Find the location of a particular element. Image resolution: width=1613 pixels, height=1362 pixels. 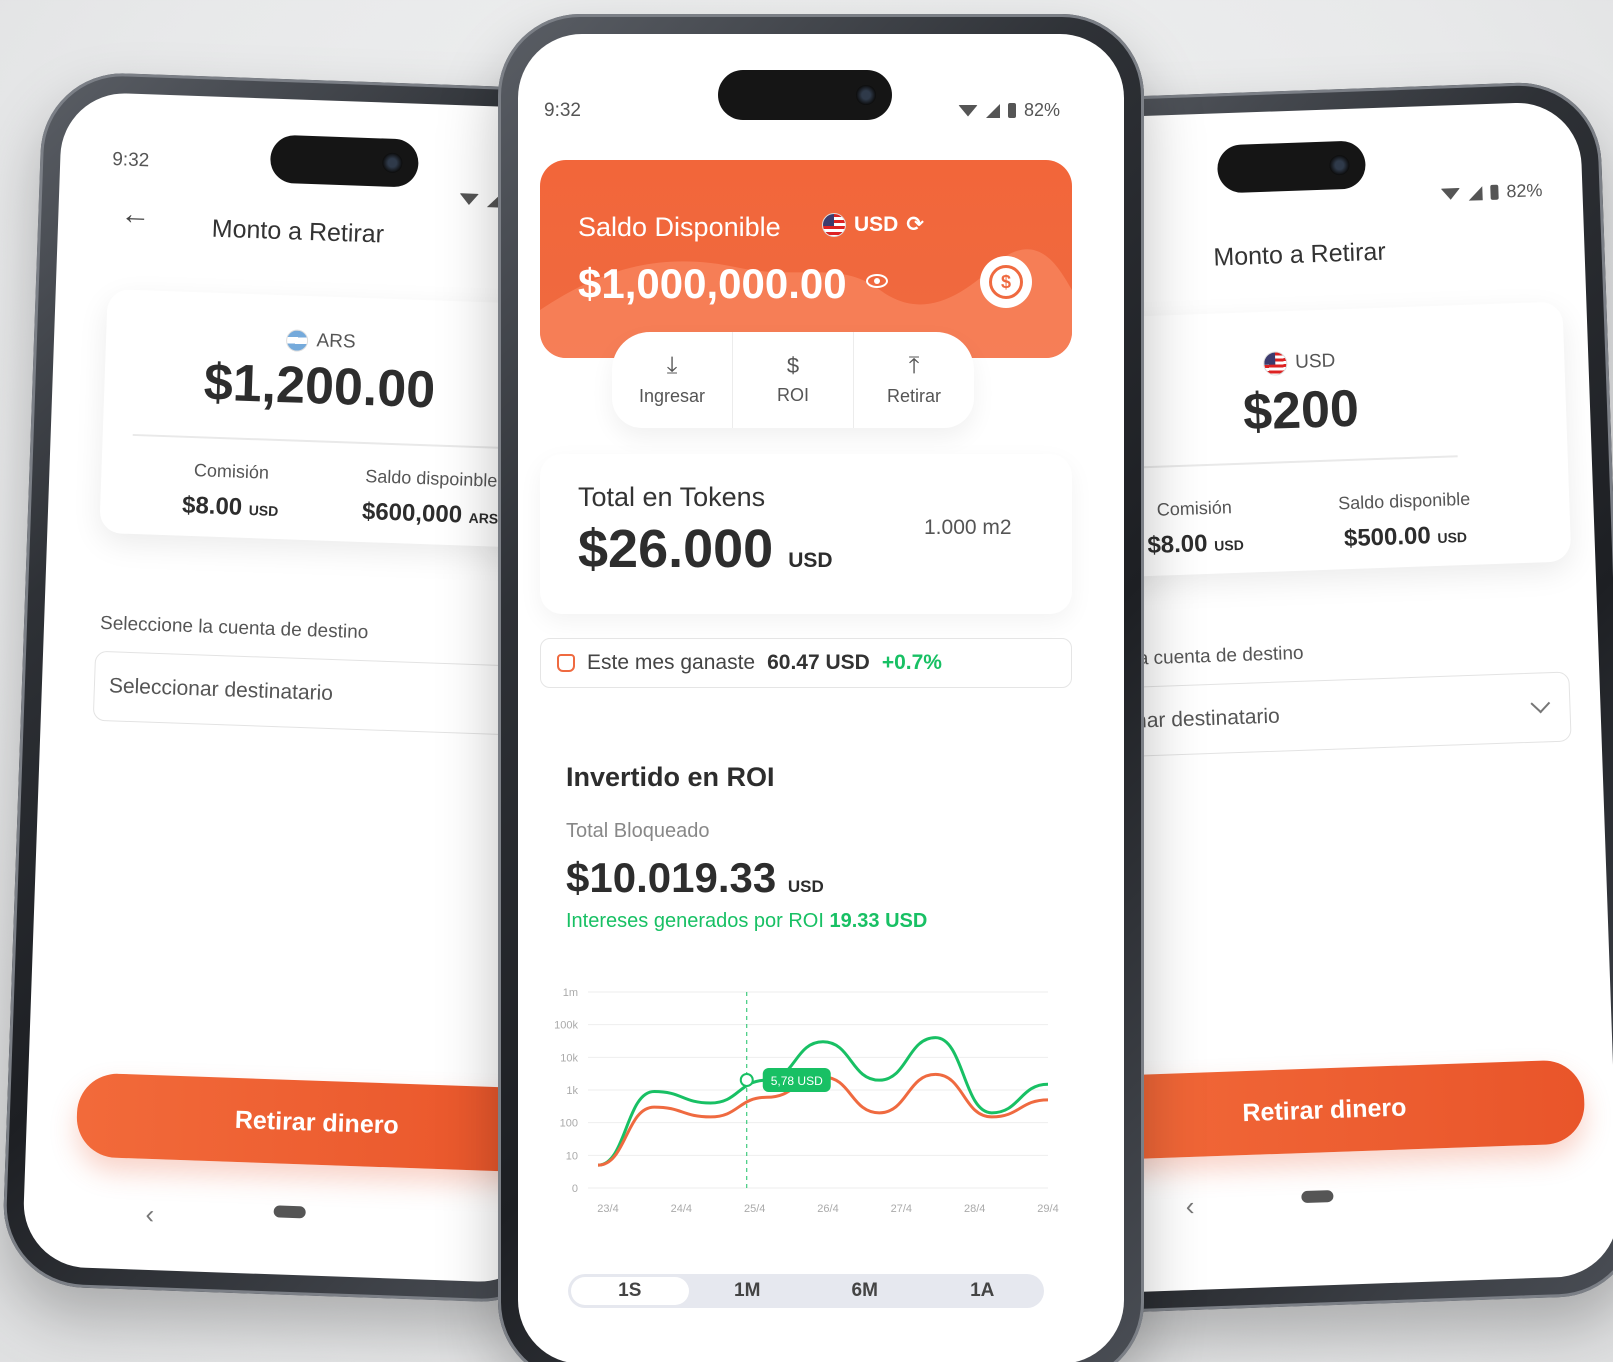

download-icon: ⤓ is located at coordinates (672, 365).